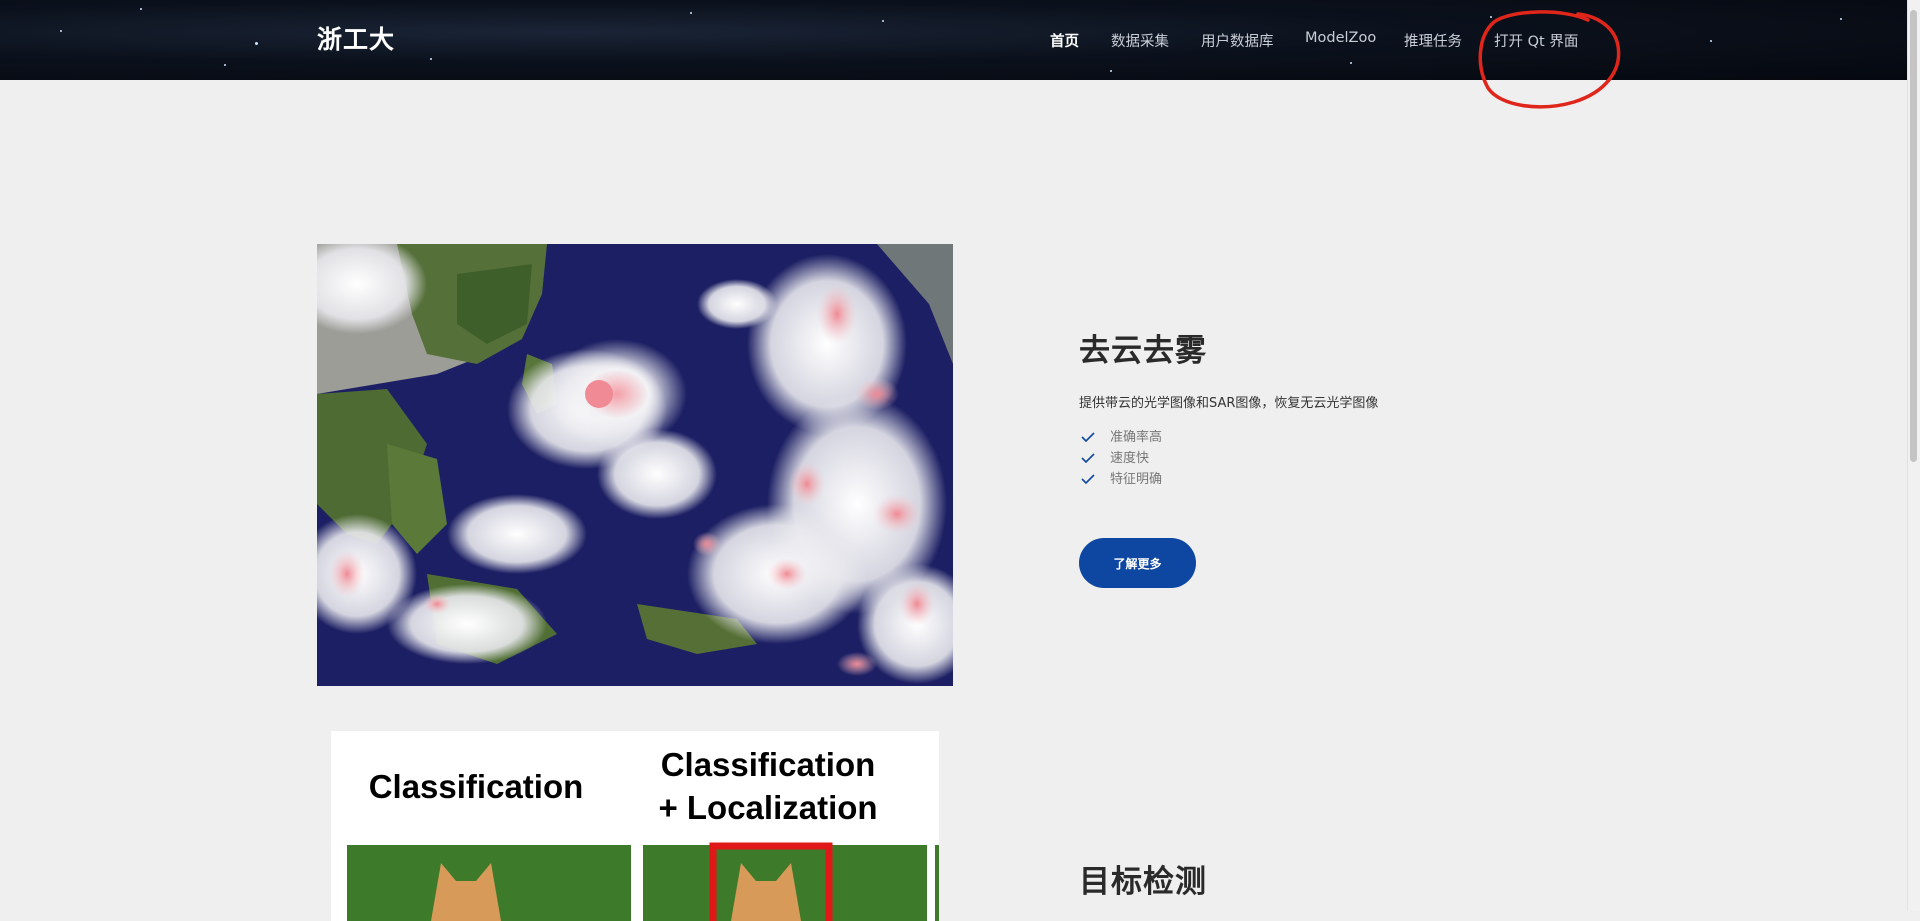 The height and width of the screenshot is (921, 1920). What do you see at coordinates (643, 881) in the screenshot?
I see `cat-illustration` at bounding box center [643, 881].